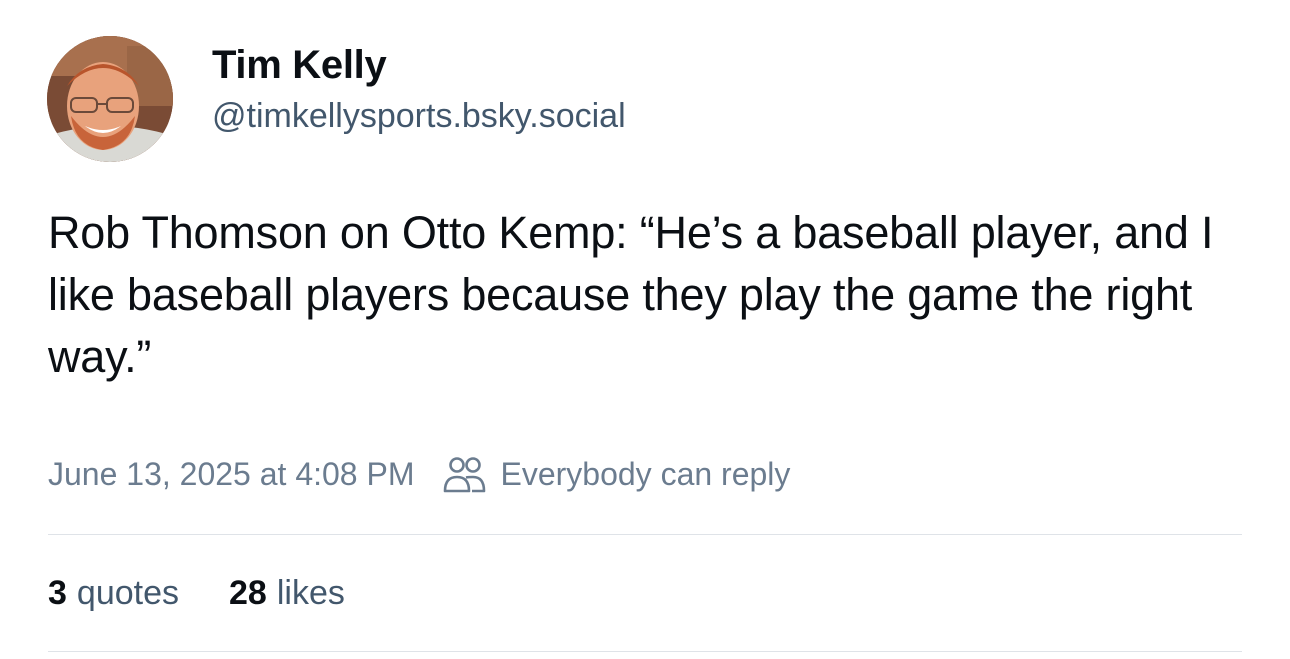 This screenshot has width=1290, height=659. What do you see at coordinates (57, 592) in the screenshot?
I see `quotes-count: 3` at bounding box center [57, 592].